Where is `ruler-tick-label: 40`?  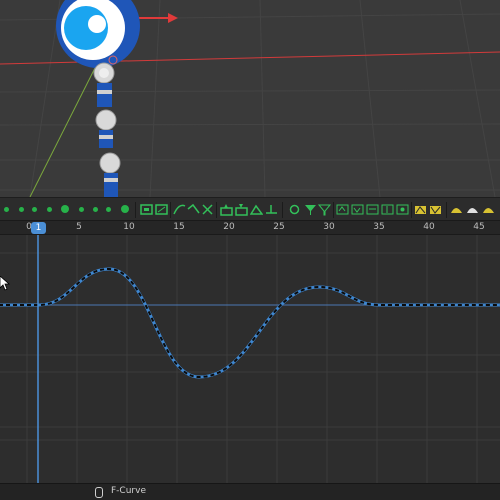 ruler-tick-label: 40 is located at coordinates (429, 227).